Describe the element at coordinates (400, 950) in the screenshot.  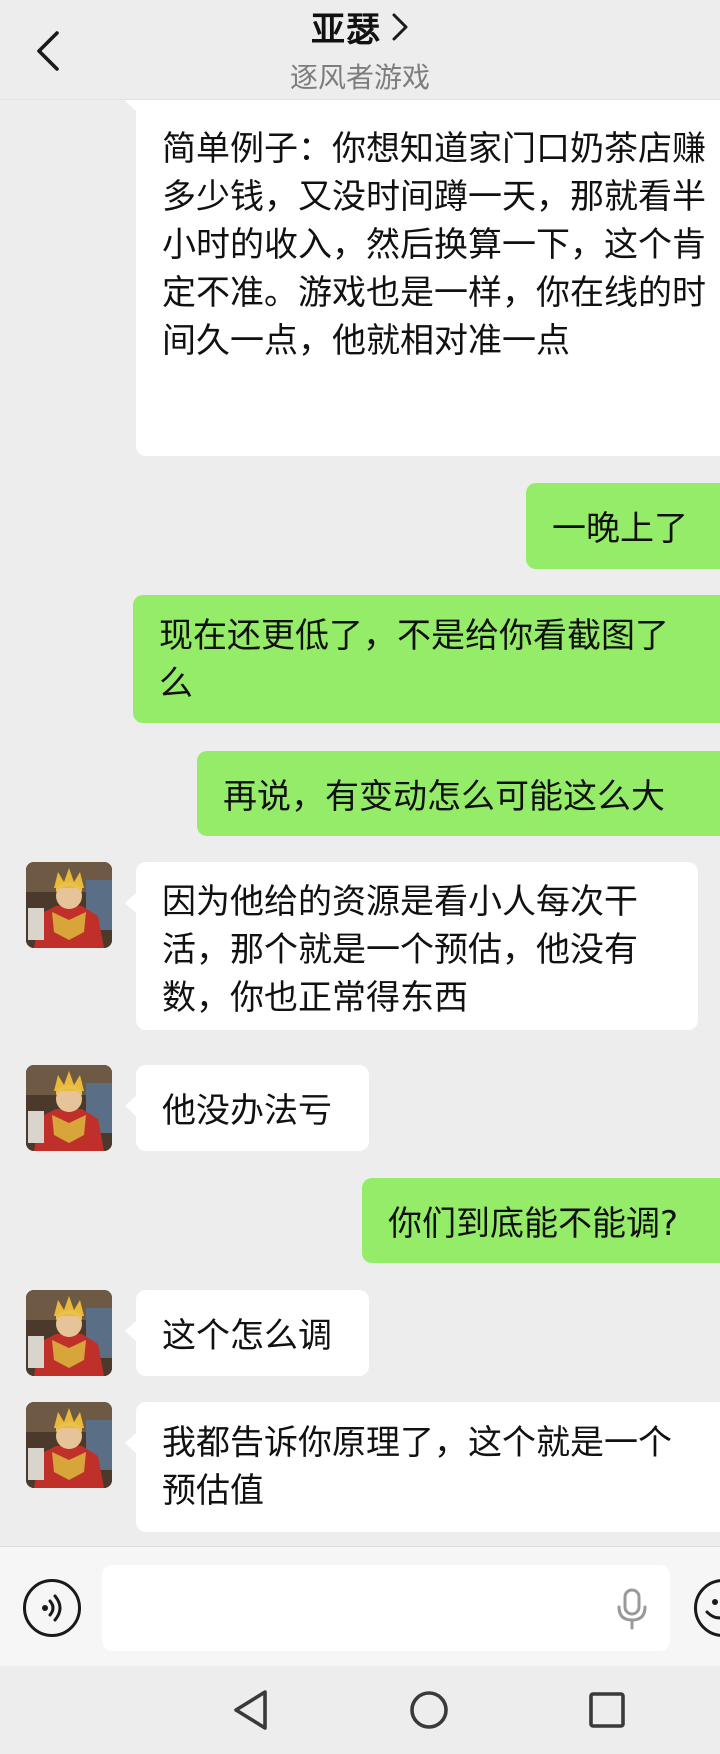
I see `message-text: 因为他给的资源是看小人每次干活，那个就是一个预估，他没有数，你也正常得东西` at that location.